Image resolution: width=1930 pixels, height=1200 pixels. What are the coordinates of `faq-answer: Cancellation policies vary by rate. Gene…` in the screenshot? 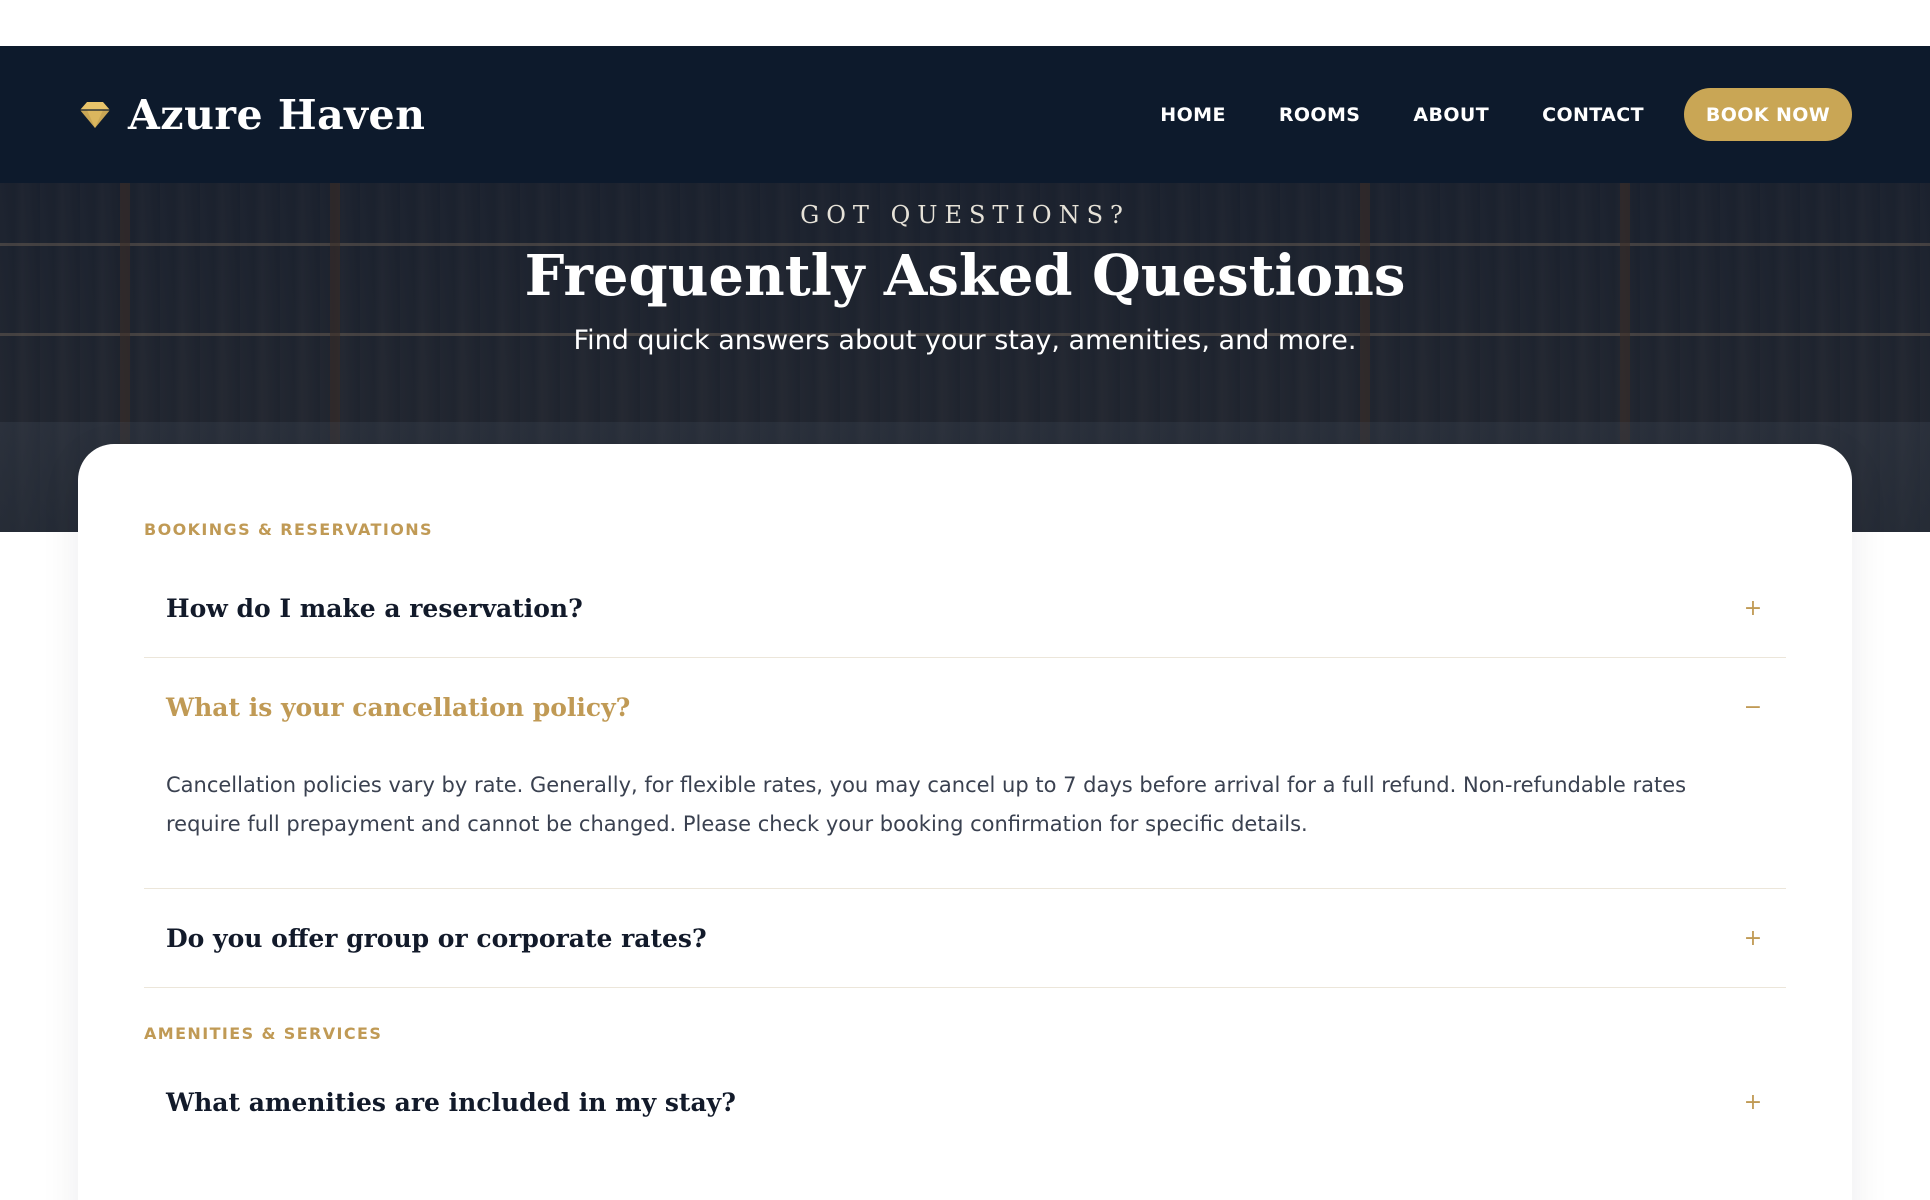 It's located at (926, 804).